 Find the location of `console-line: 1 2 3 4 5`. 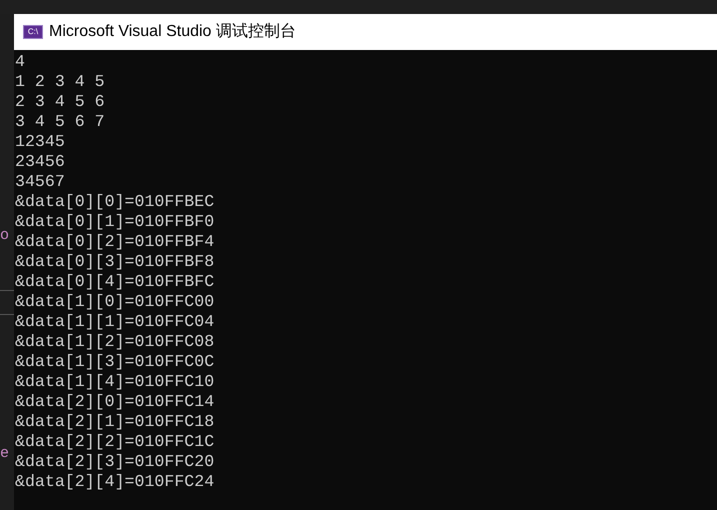

console-line: 1 2 3 4 5 is located at coordinates (59, 82).